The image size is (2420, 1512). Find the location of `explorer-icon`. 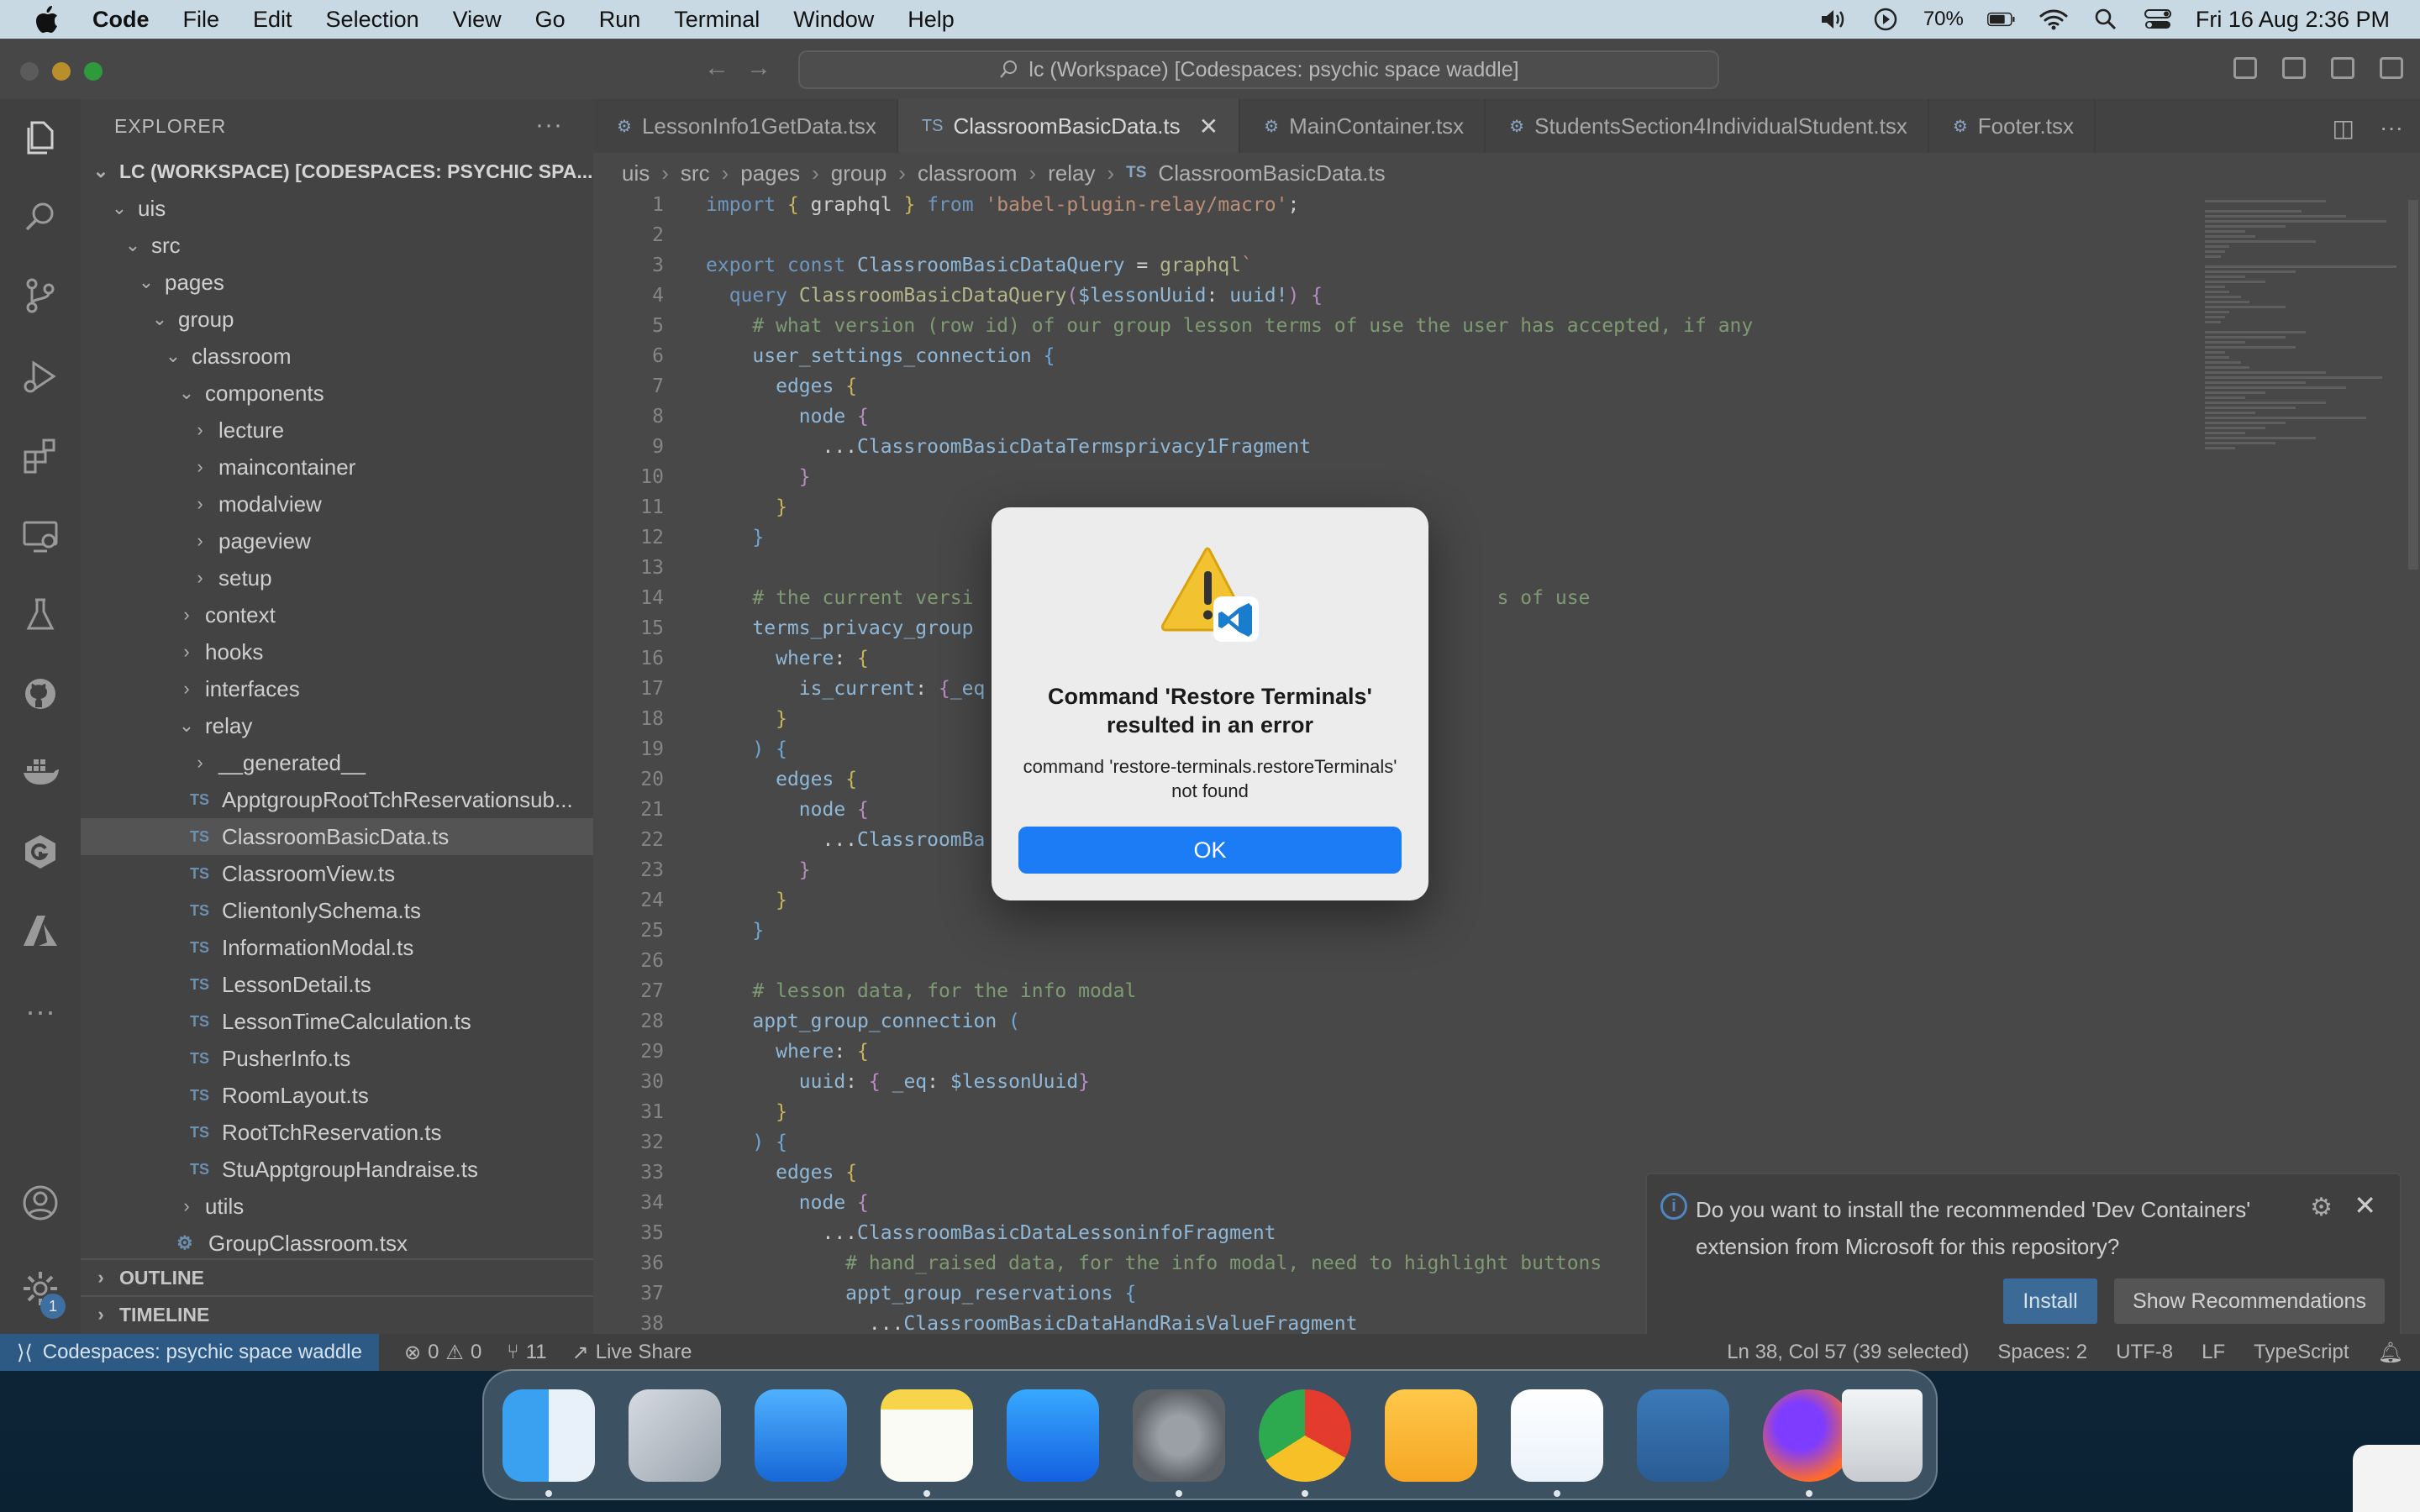

explorer-icon is located at coordinates (40, 138).